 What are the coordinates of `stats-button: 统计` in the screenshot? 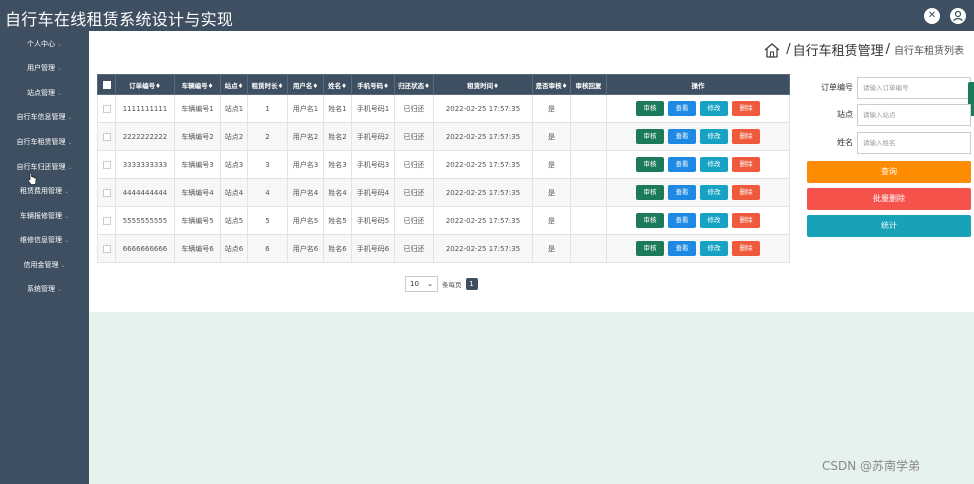 It's located at (889, 226).